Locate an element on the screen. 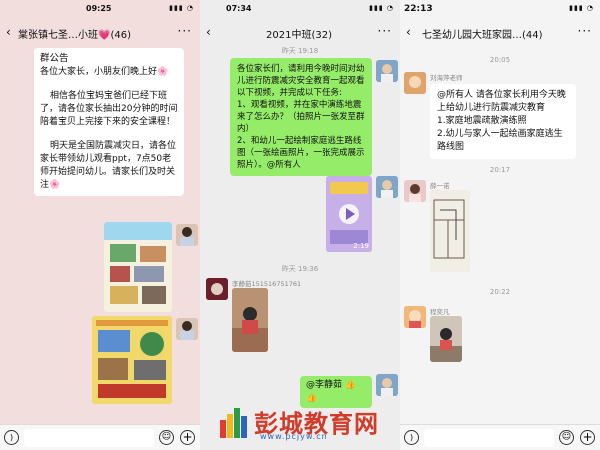 This screenshot has height=450, width=600. chat-header: ‹ 七圣幼儿园大班家园…(44) ··· is located at coordinates (500, 32).